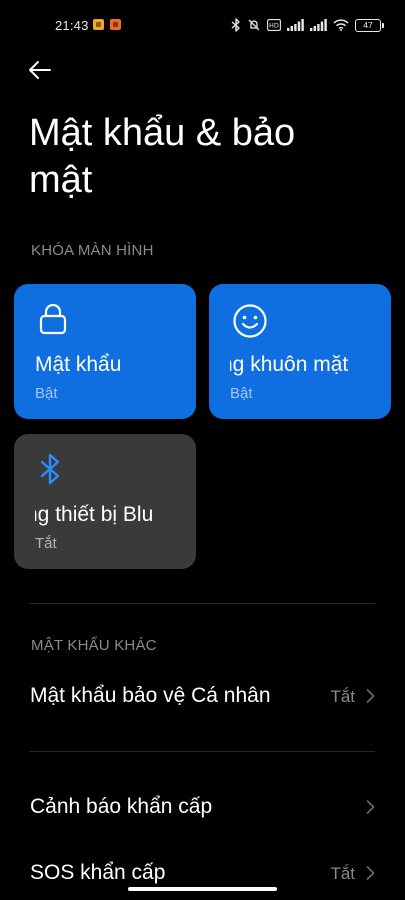 This screenshot has height=900, width=405. What do you see at coordinates (318, 25) in the screenshot?
I see `signal-2-icon` at bounding box center [318, 25].